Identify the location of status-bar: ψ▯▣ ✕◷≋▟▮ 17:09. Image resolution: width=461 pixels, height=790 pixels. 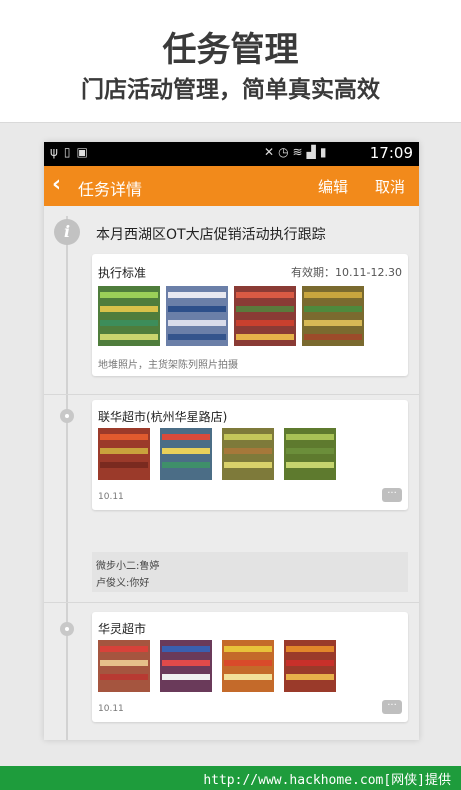
(231, 154).